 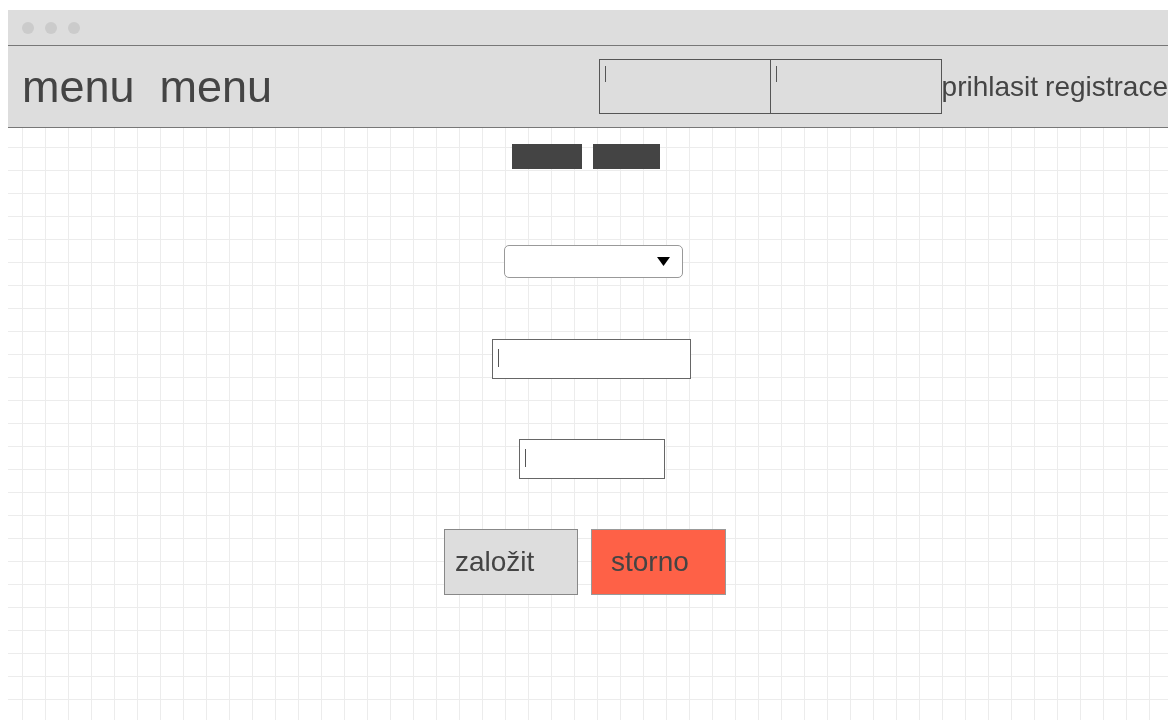 What do you see at coordinates (1106, 86) in the screenshot?
I see `header-link: registrace` at bounding box center [1106, 86].